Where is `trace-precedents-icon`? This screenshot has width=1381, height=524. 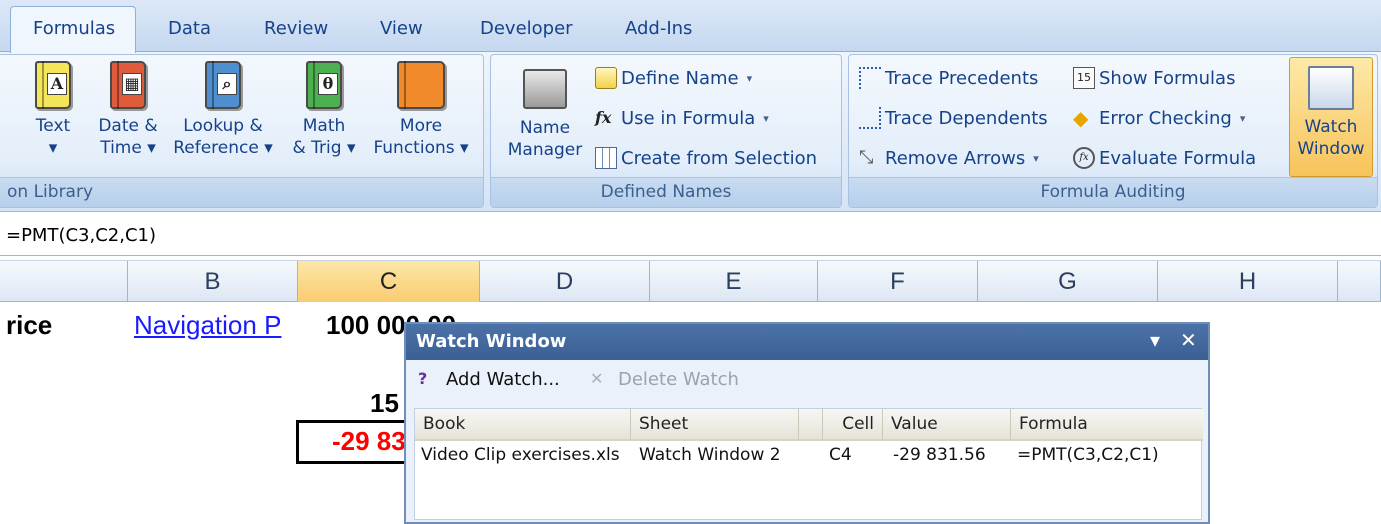 trace-precedents-icon is located at coordinates (870, 78).